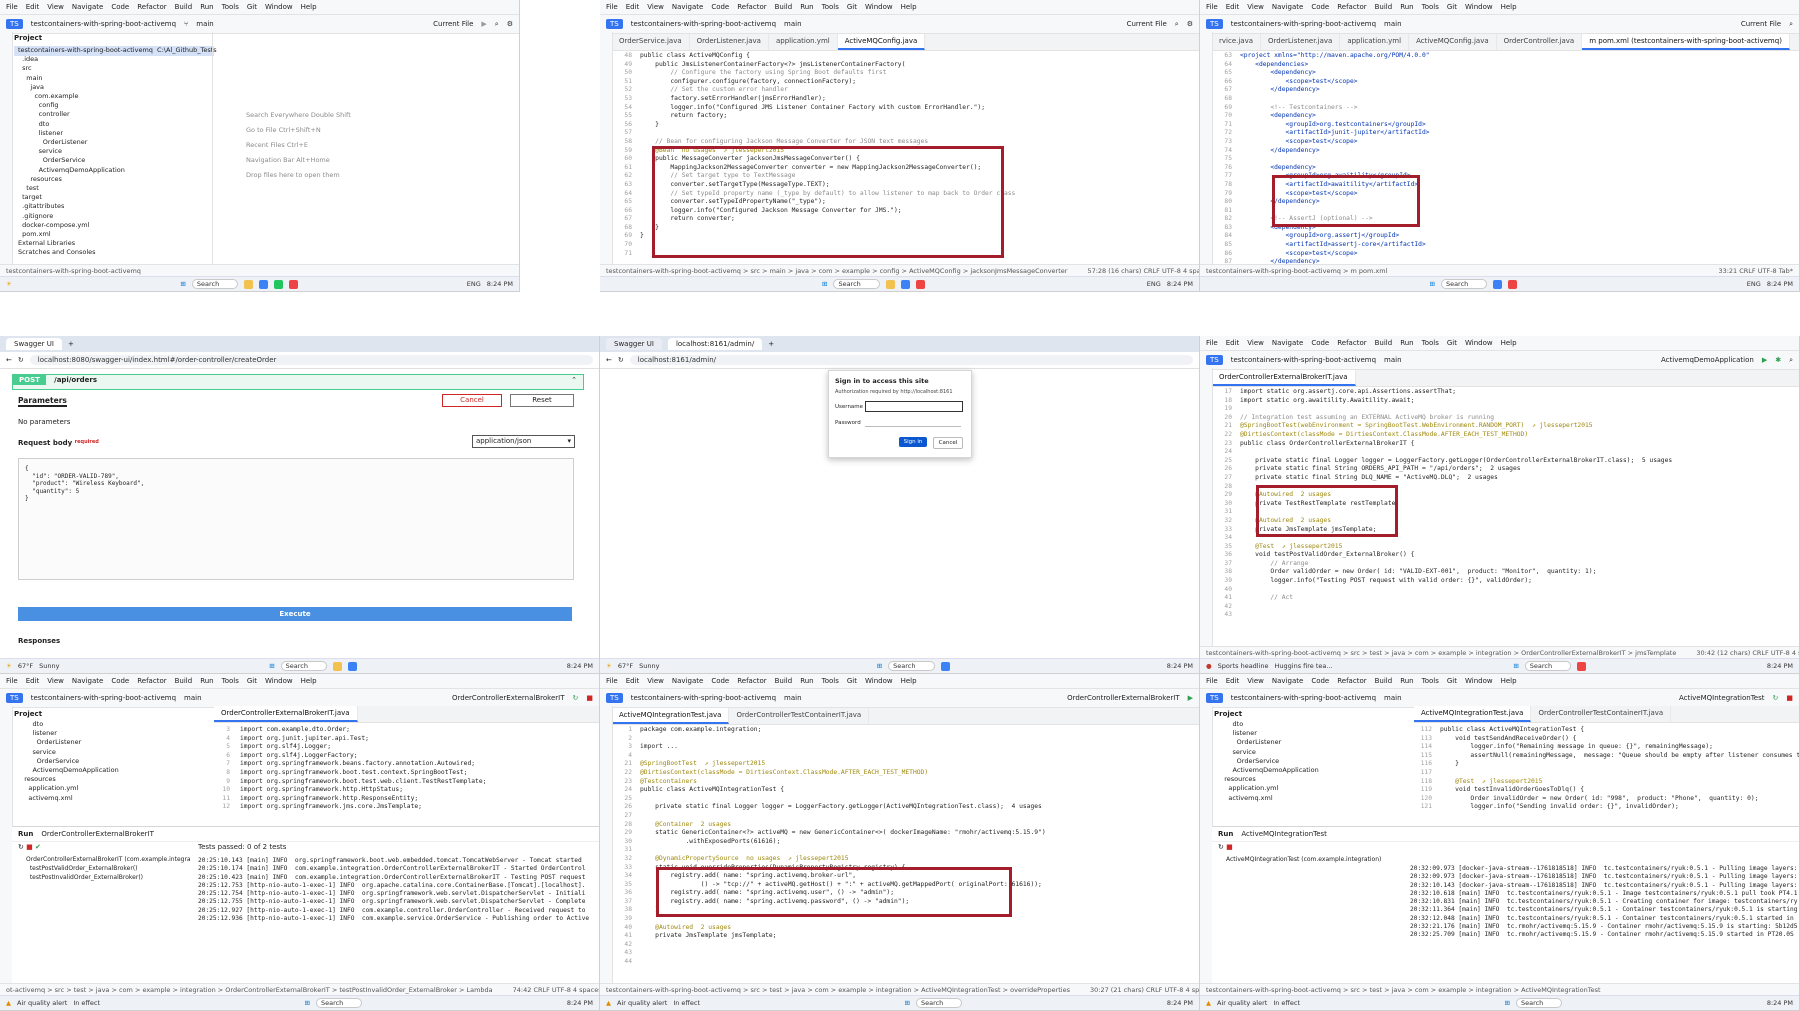 This screenshot has width=1800, height=1011. What do you see at coordinates (1267, 742) in the screenshot?
I see `tree-item: OrderListener` at bounding box center [1267, 742].